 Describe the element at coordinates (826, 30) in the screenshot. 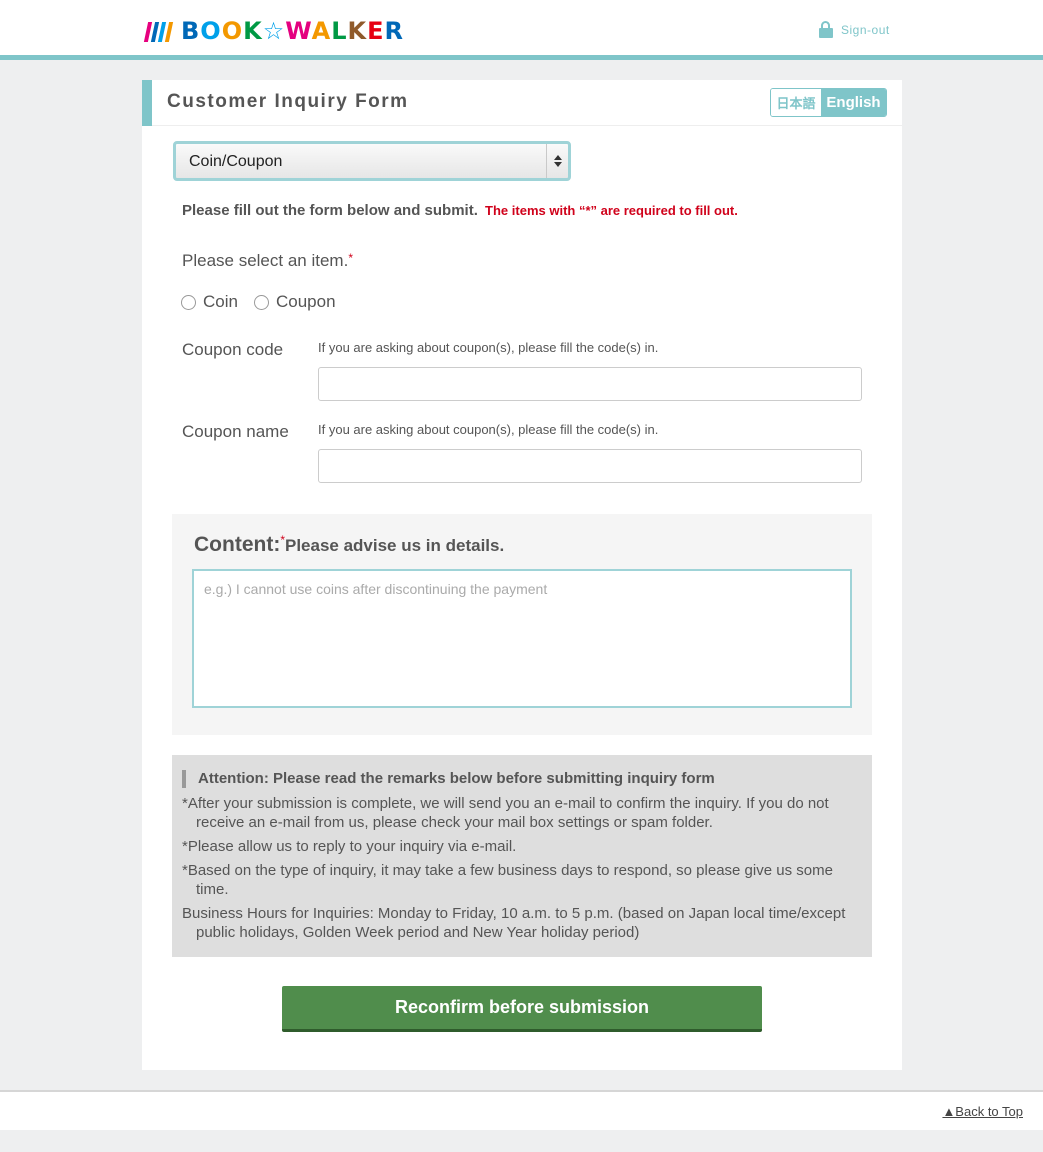

I see `lock-icon` at that location.